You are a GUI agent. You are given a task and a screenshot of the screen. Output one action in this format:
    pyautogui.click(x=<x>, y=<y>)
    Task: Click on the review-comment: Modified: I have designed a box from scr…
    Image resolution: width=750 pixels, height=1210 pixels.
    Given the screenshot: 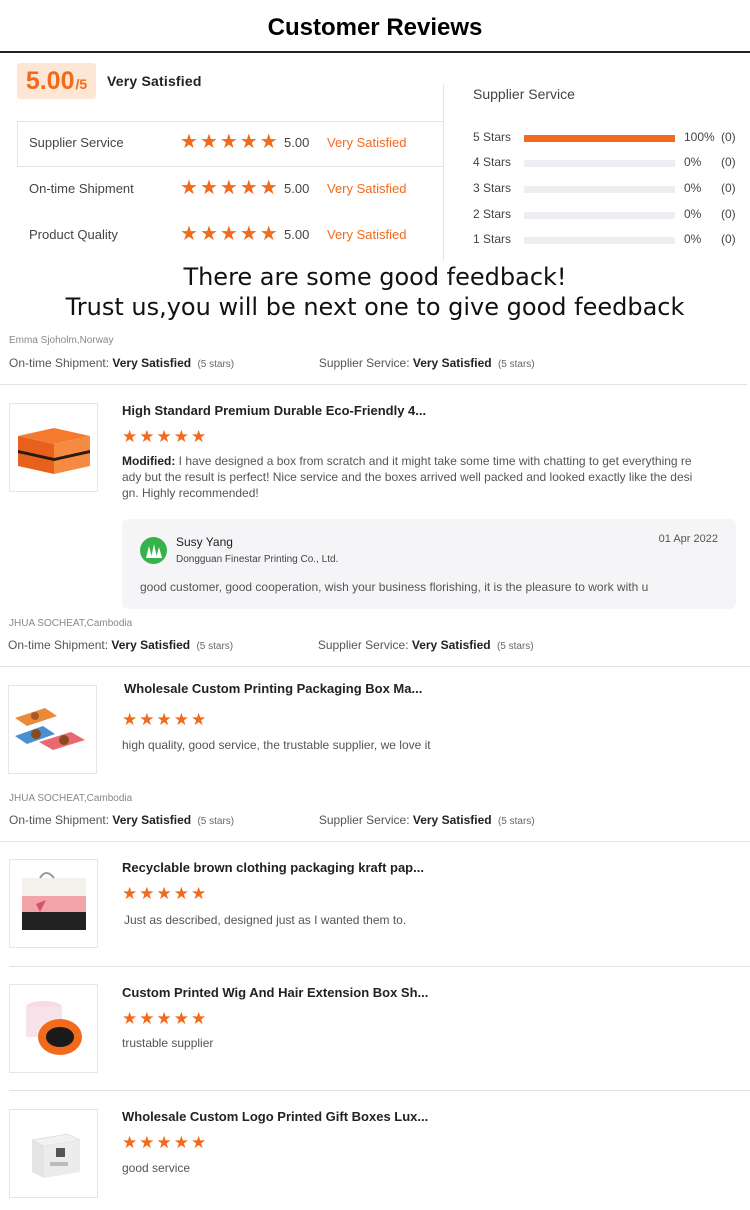 What is the action you would take?
    pyautogui.click(x=413, y=477)
    